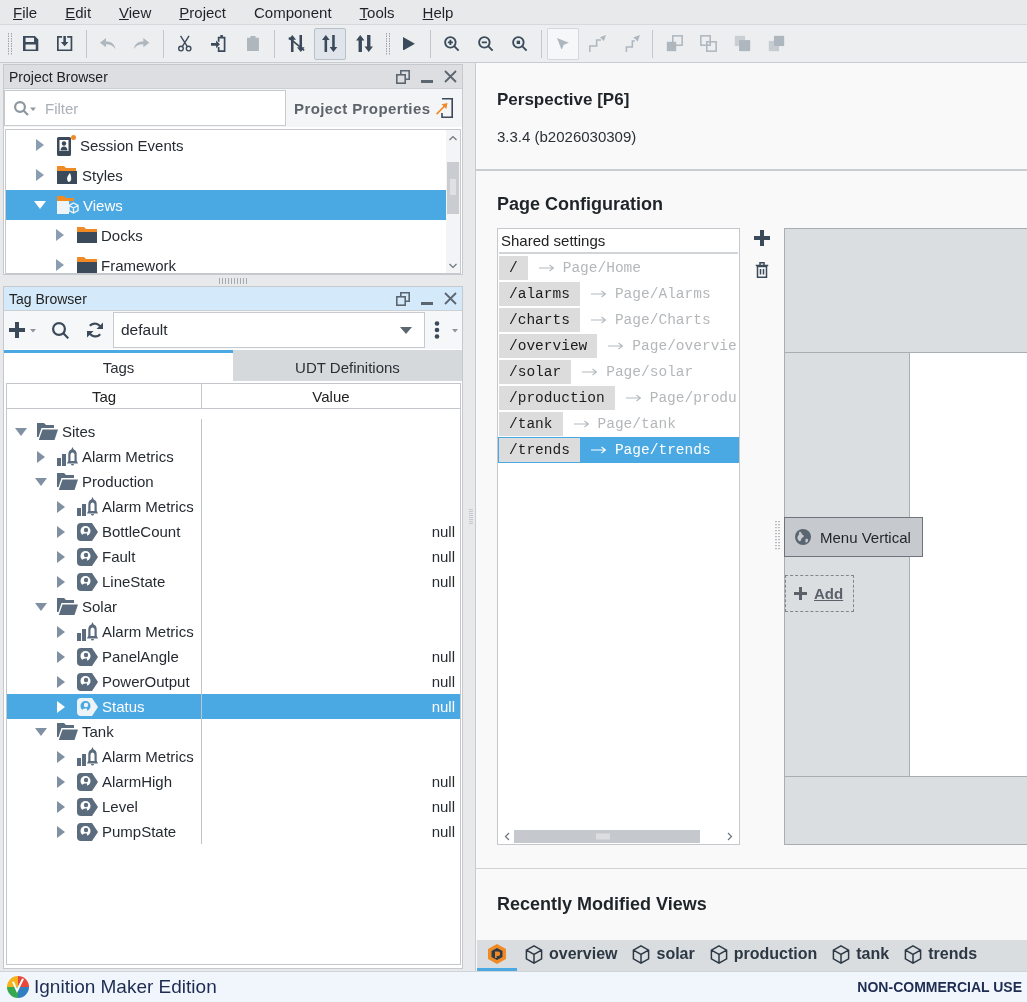  I want to click on add-dropdown-icon, so click(22, 330).